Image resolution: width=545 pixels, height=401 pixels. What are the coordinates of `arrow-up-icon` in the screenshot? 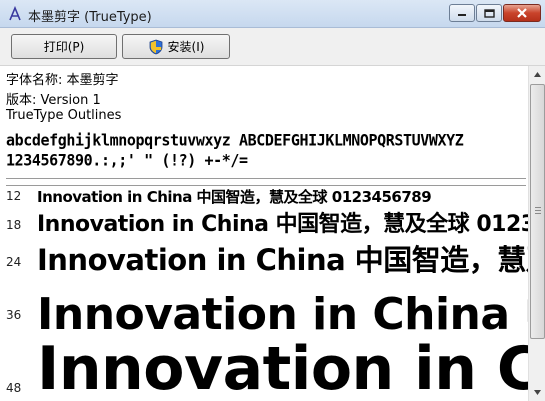 It's located at (537, 74).